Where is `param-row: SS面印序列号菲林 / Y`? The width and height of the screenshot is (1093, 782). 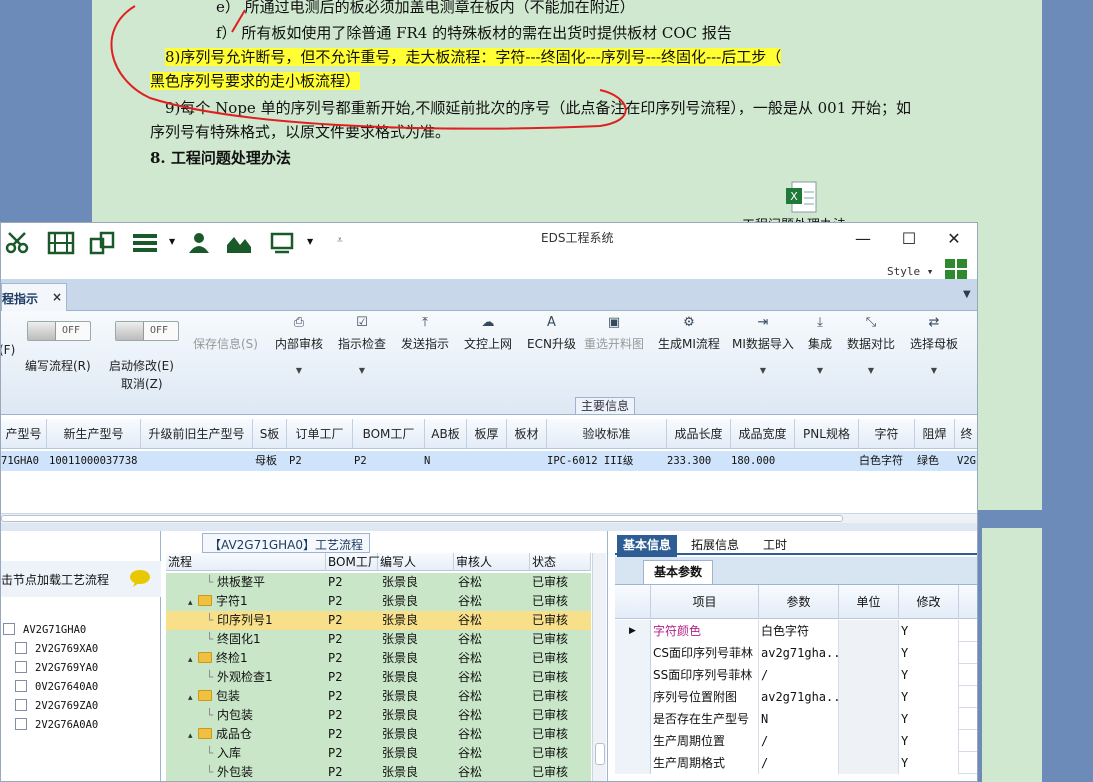
param-row: SS面印序列号菲林 / Y is located at coordinates (796, 675).